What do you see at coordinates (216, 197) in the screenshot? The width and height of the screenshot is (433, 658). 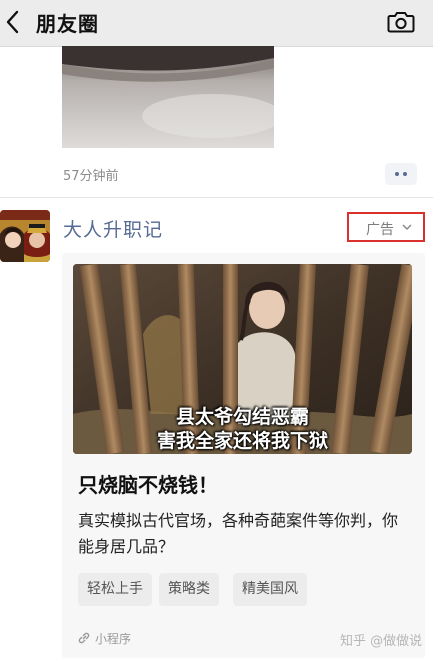 I see `post-divider` at bounding box center [216, 197].